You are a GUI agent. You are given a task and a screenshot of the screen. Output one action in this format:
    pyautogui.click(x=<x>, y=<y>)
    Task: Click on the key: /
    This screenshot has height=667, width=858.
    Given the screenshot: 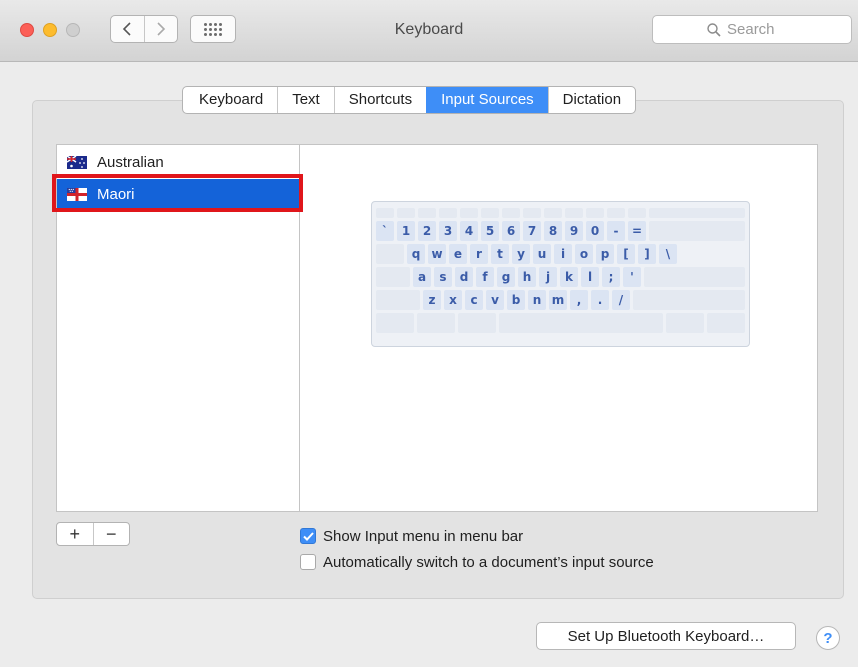 What is the action you would take?
    pyautogui.click(x=621, y=300)
    